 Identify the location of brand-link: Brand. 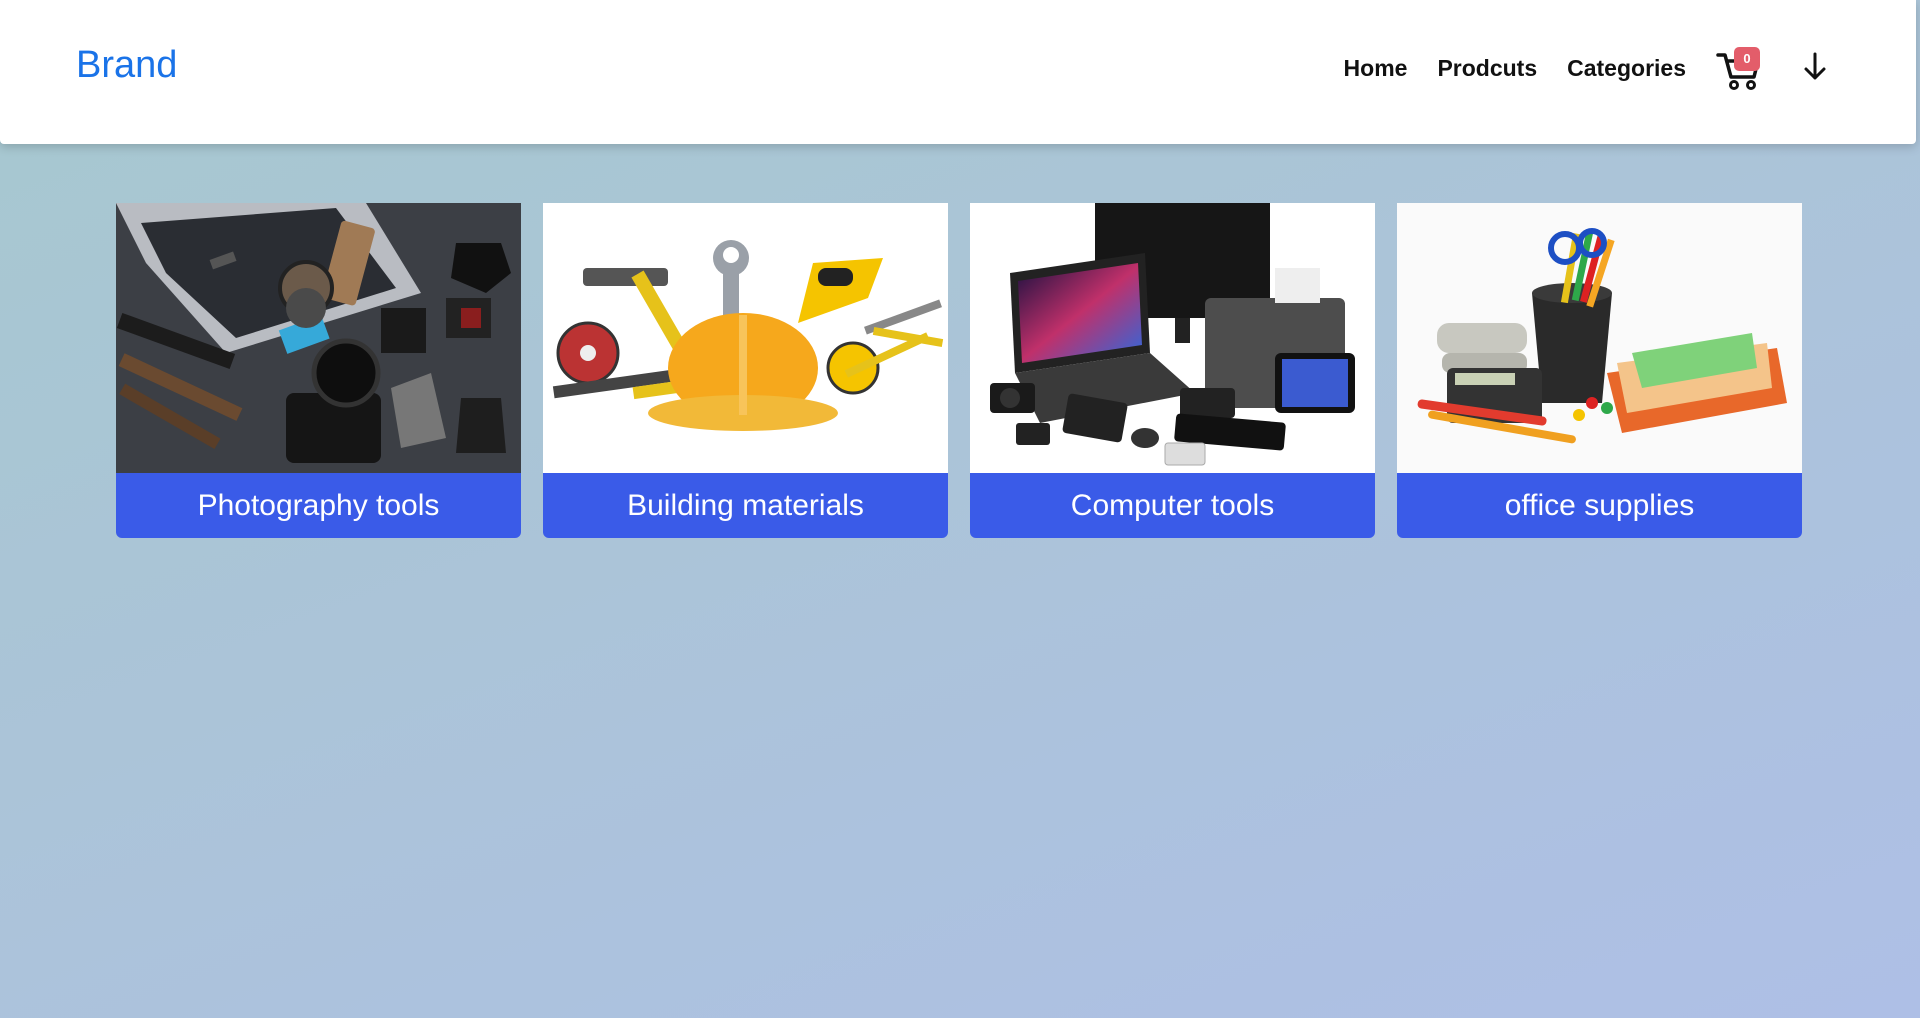
(126, 65).